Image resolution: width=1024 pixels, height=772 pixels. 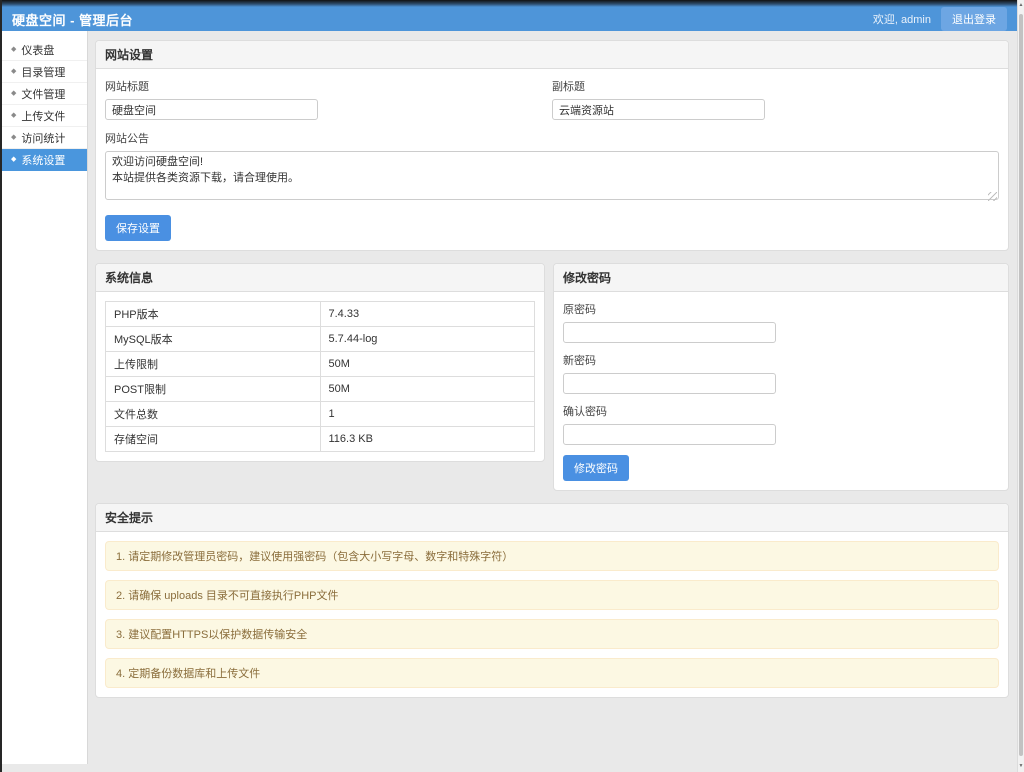 I want to click on vertical-scrollbar: ▲ ▼, so click(x=1020, y=386).